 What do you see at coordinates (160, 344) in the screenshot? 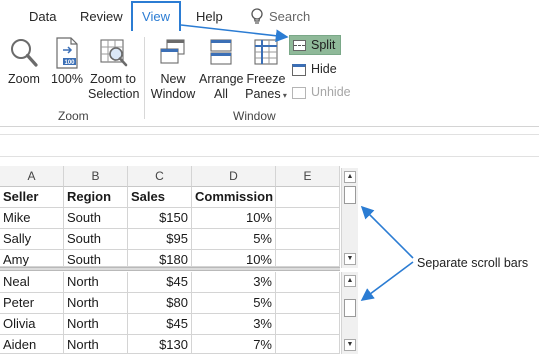
I see `table-cell: $130` at bounding box center [160, 344].